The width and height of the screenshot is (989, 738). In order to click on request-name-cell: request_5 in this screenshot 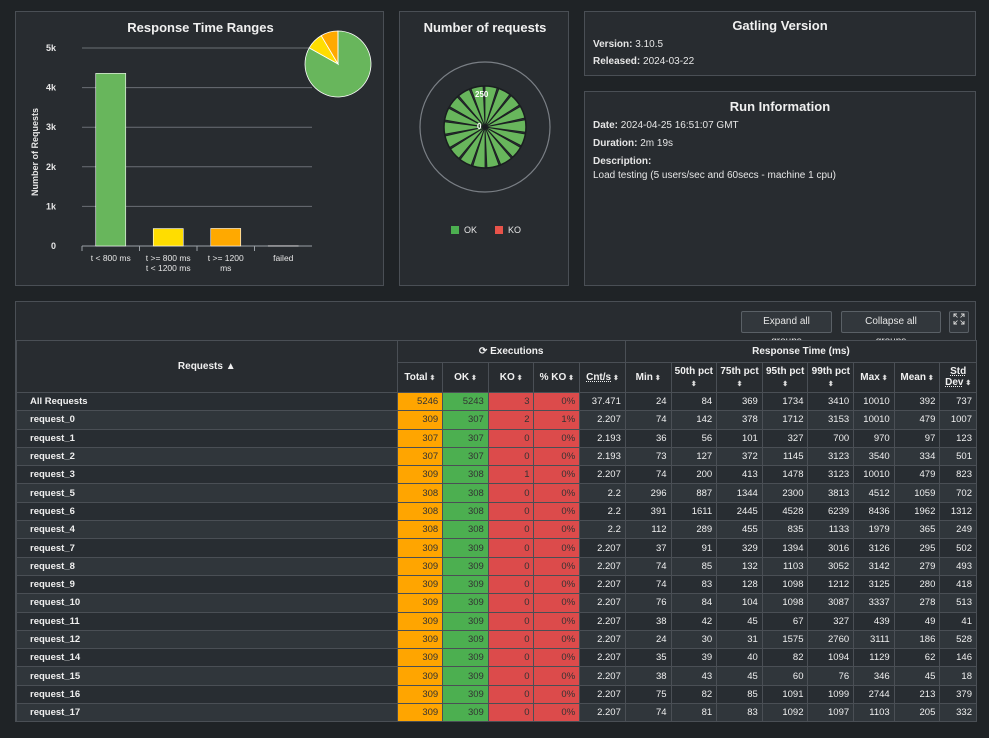, I will do `click(207, 493)`.